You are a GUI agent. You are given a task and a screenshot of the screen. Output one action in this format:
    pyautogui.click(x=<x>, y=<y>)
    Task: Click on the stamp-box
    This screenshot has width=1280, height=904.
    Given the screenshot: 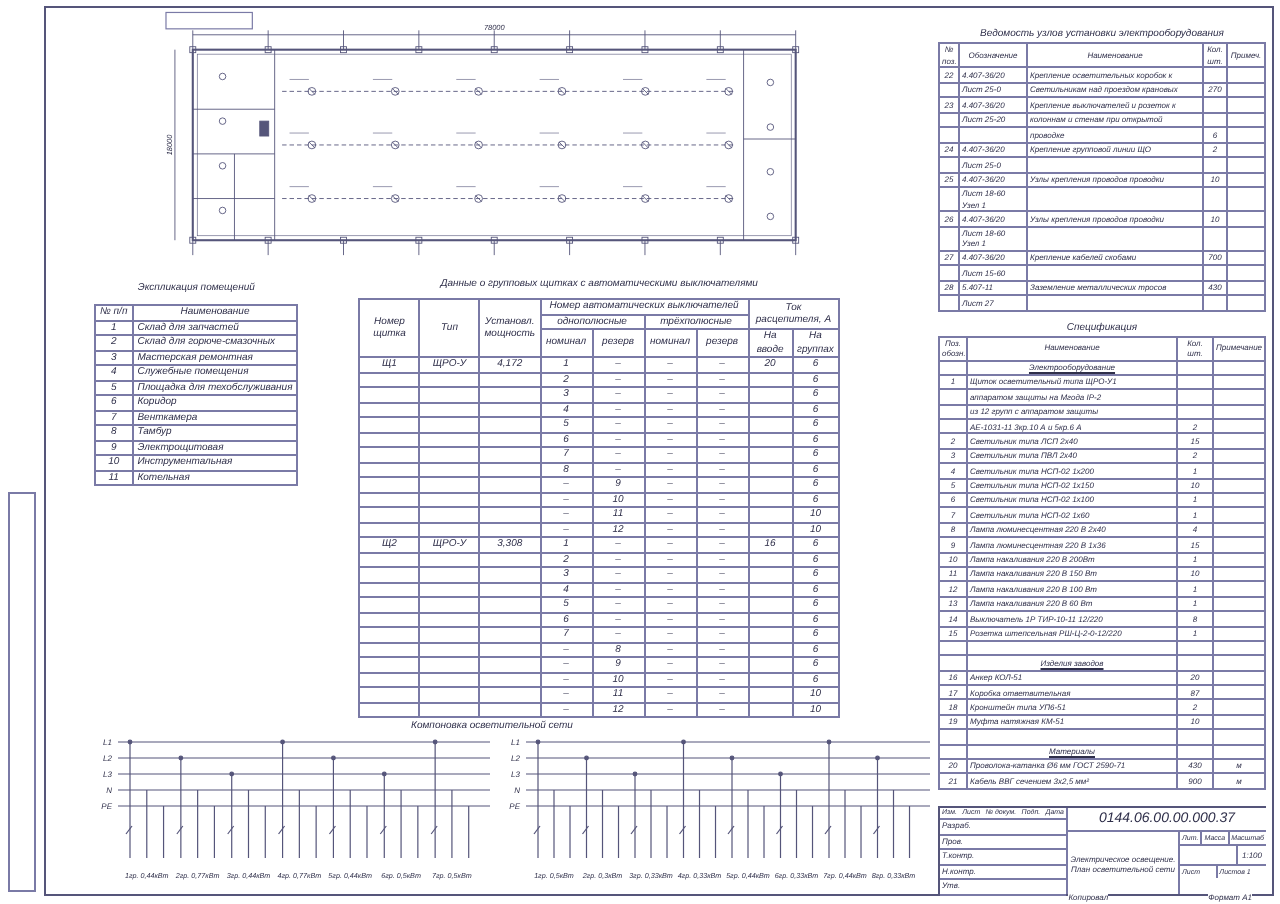 What is the action you would take?
    pyautogui.click(x=209, y=20)
    